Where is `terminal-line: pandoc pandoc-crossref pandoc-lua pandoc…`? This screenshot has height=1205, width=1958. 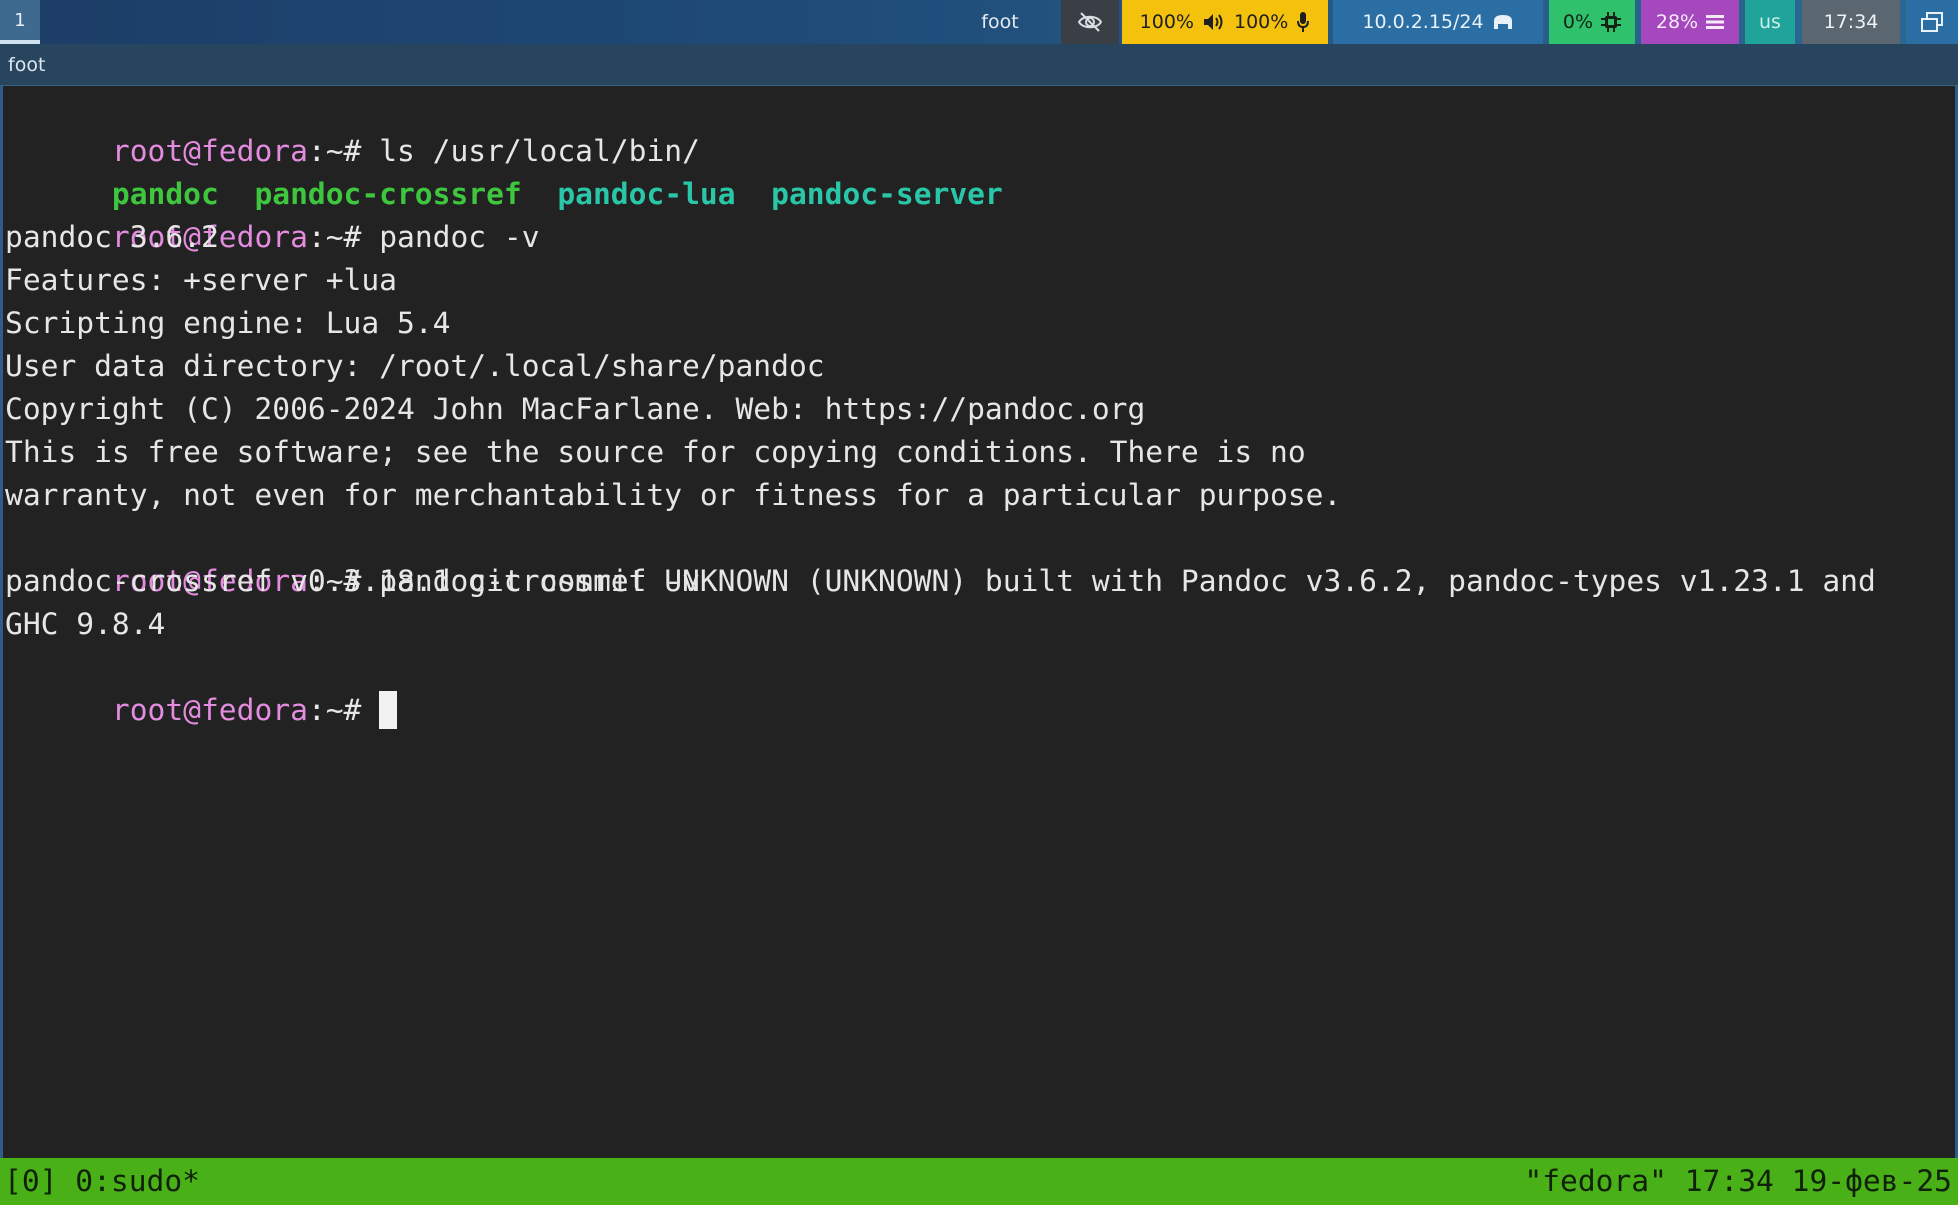 terminal-line: pandoc pandoc-crossref pandoc-lua pandoc… is located at coordinates (504, 170).